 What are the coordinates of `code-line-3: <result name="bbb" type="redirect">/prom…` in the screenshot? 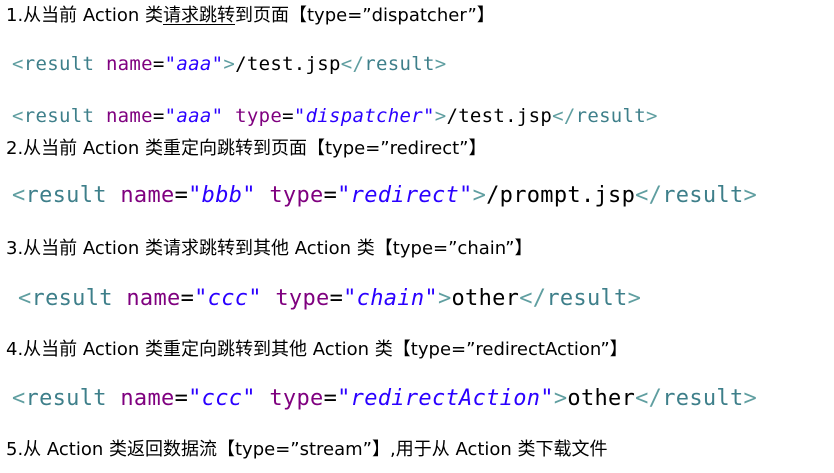 It's located at (385, 195).